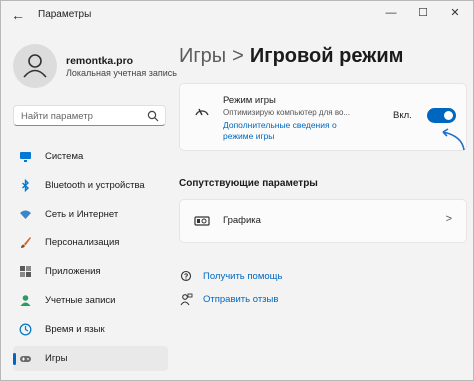 The image size is (474, 381). Describe the element at coordinates (248, 183) in the screenshot. I see `related-settings-heading: Сопутствующие параметры` at that location.